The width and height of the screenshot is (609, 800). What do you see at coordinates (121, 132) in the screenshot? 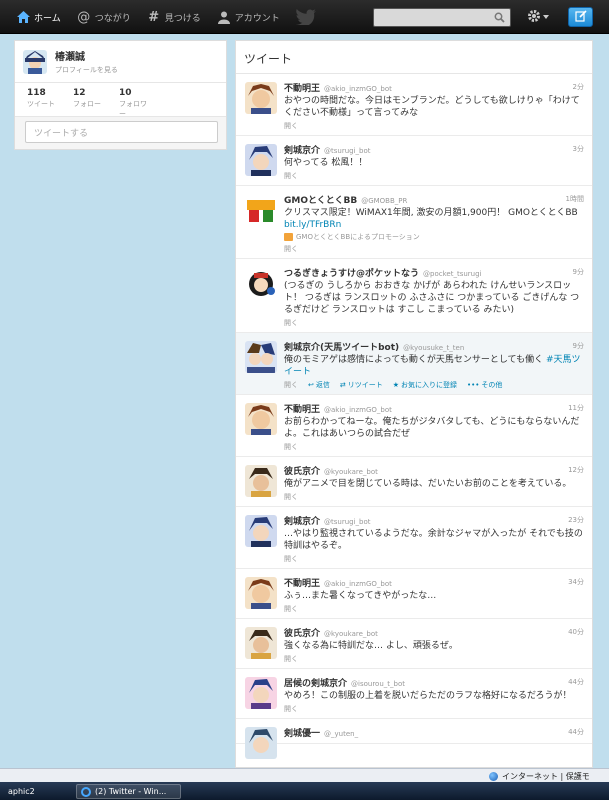
I see `compose-tweet-input: ツイートする` at bounding box center [121, 132].